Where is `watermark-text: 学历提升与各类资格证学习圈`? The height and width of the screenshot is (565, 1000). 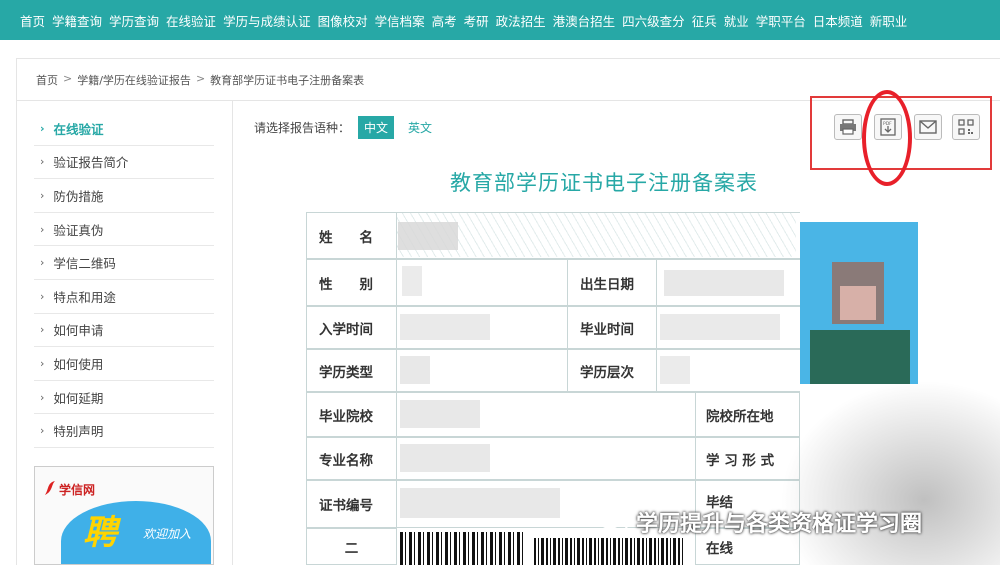 watermark-text: 学历提升与各类资格证学习圈 is located at coordinates (779, 524).